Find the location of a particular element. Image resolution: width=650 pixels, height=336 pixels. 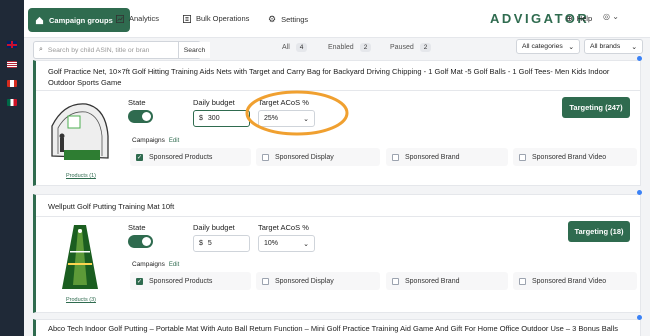

campaign-type-label: Sponsored Display is located at coordinates (304, 281).